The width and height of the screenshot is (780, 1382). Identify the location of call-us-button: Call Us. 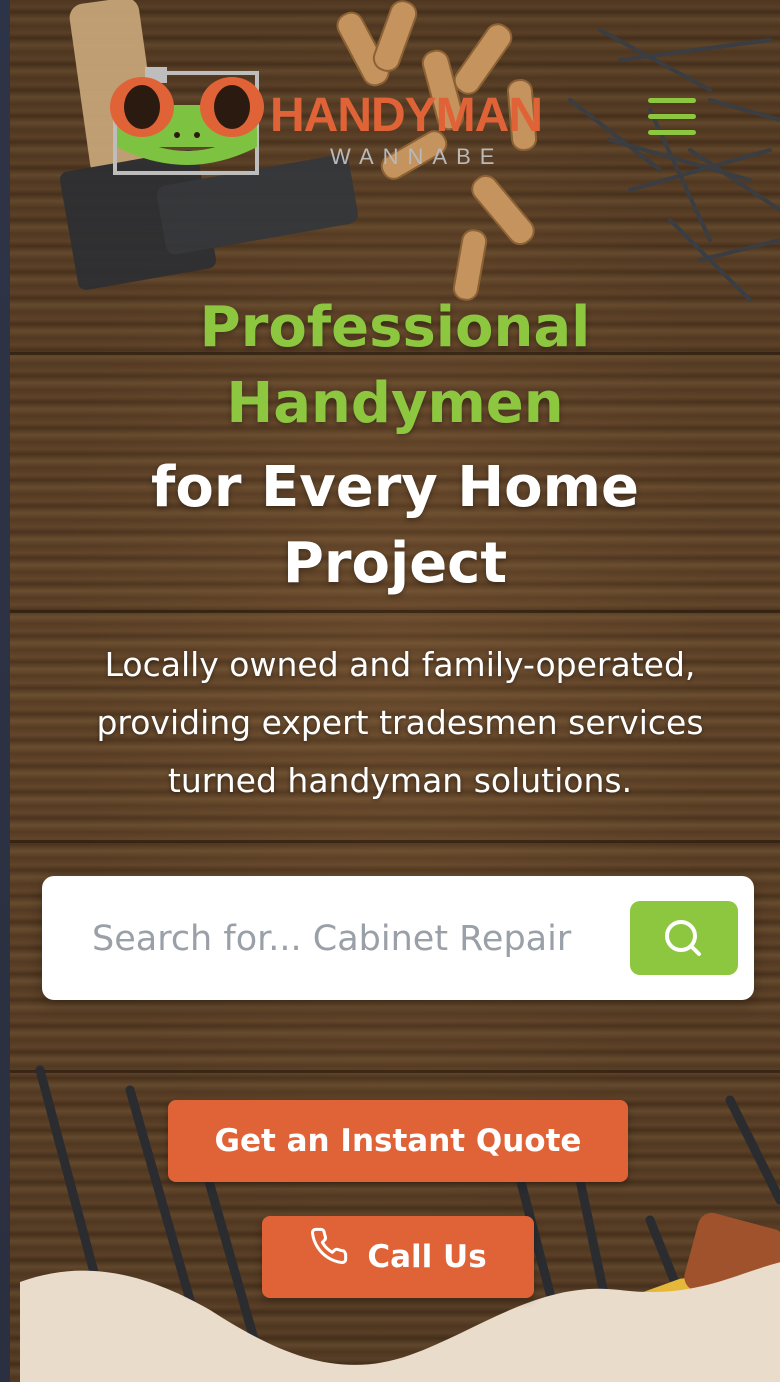
(398, 1257).